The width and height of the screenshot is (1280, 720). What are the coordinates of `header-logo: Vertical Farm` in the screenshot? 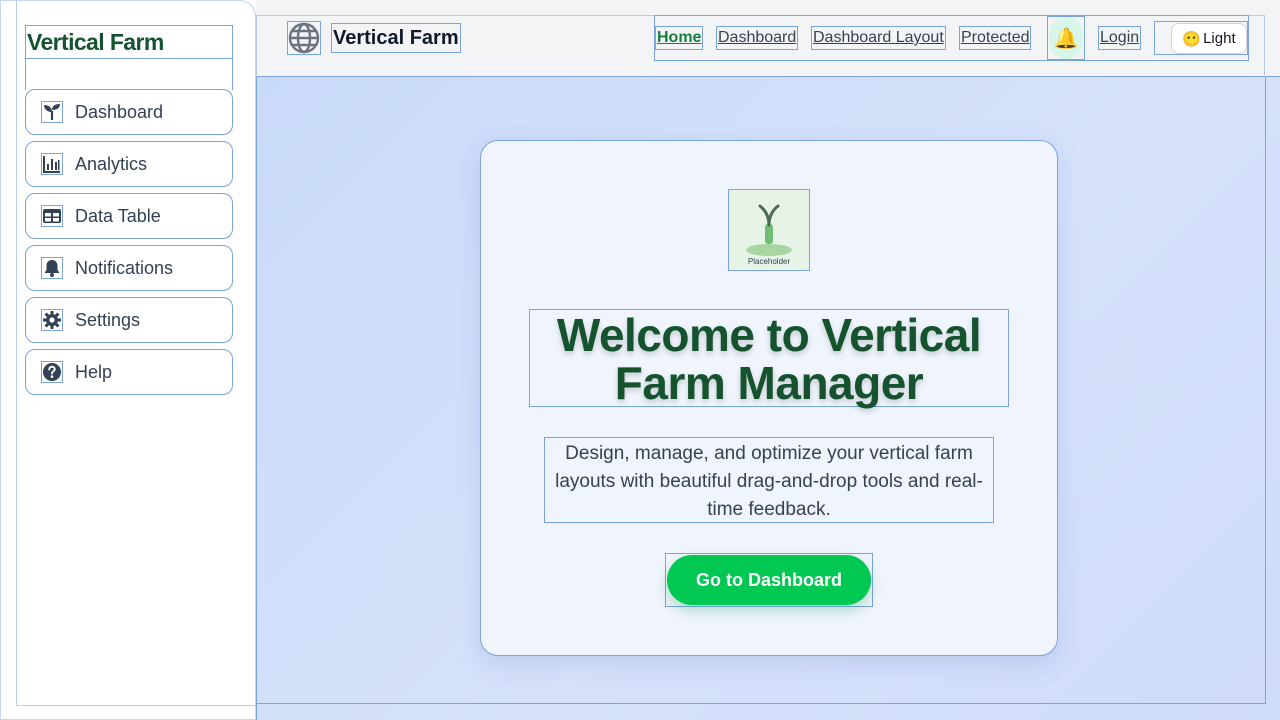 It's located at (374, 38).